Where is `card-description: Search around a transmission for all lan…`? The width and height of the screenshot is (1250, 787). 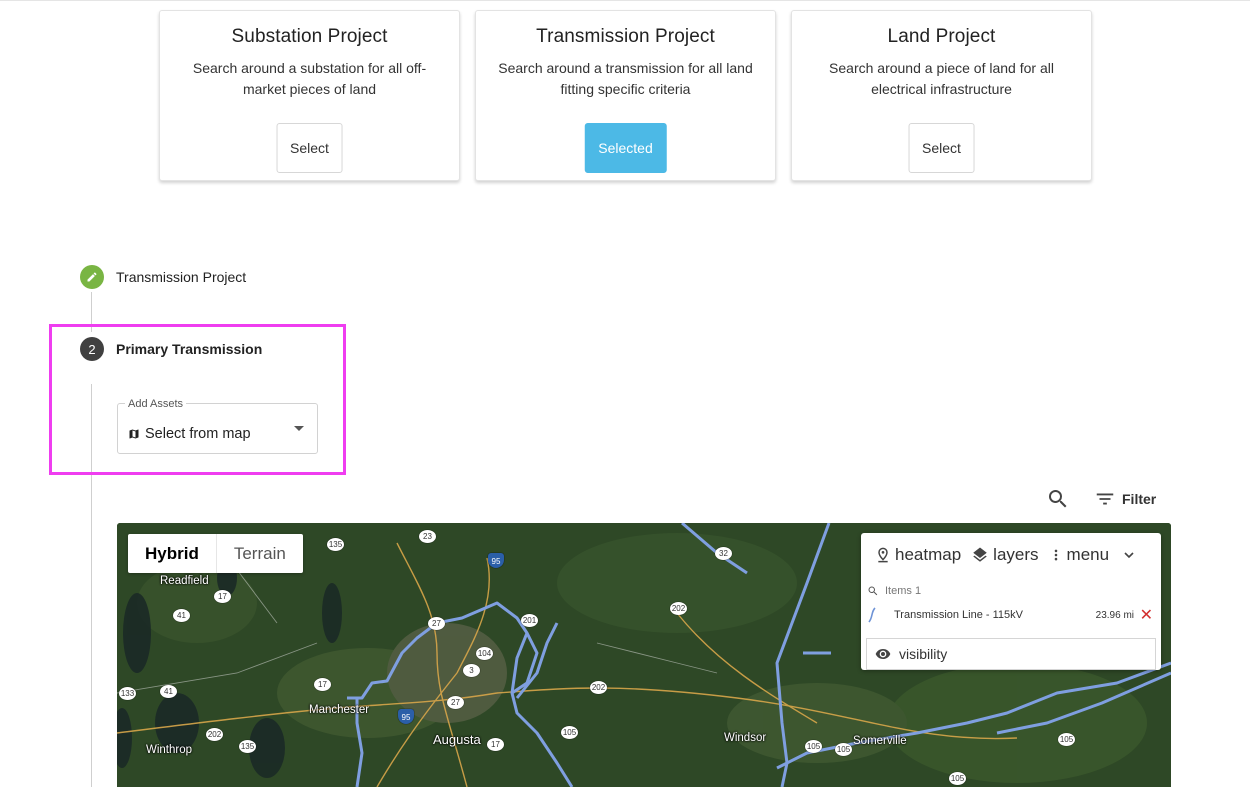 card-description: Search around a transmission for all lan… is located at coordinates (625, 78).